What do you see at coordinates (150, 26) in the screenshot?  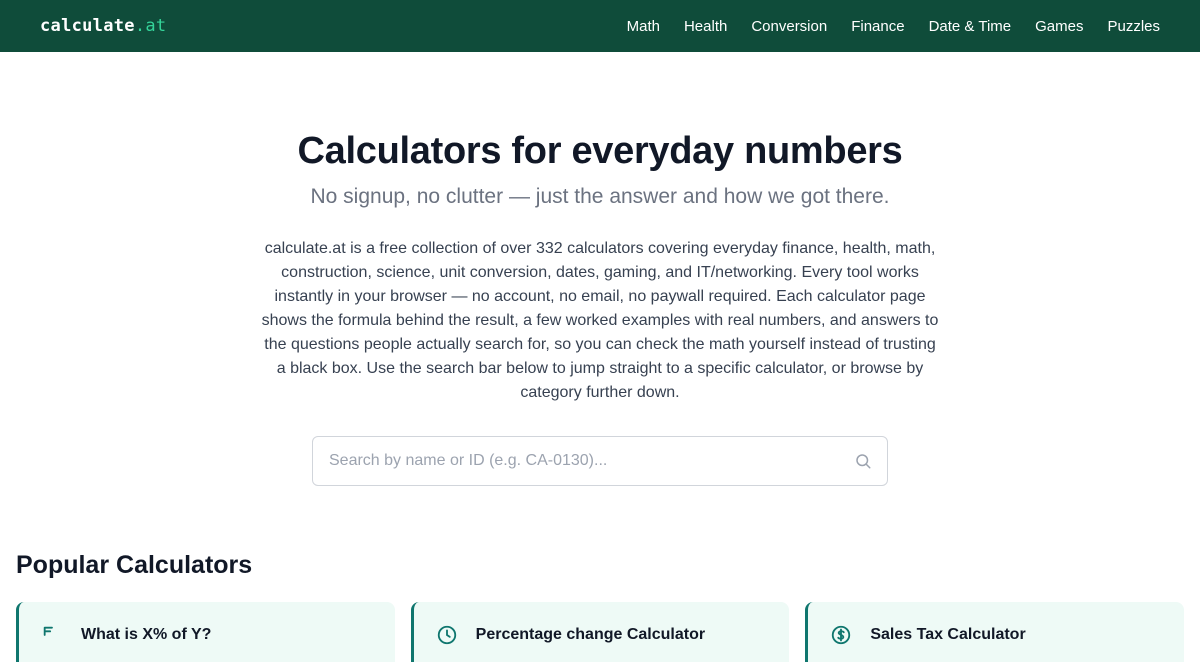 I see `logo-tld: .at` at bounding box center [150, 26].